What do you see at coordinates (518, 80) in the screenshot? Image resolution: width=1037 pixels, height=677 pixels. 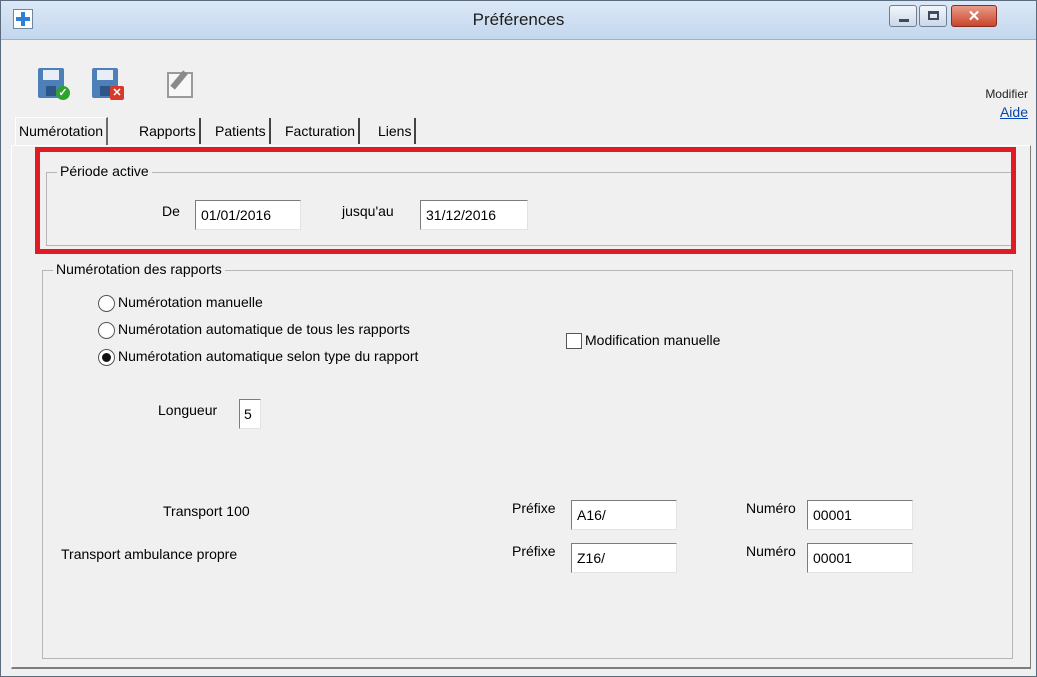 I see `toolbar: ✓ ✕ Modifier Aide` at bounding box center [518, 80].